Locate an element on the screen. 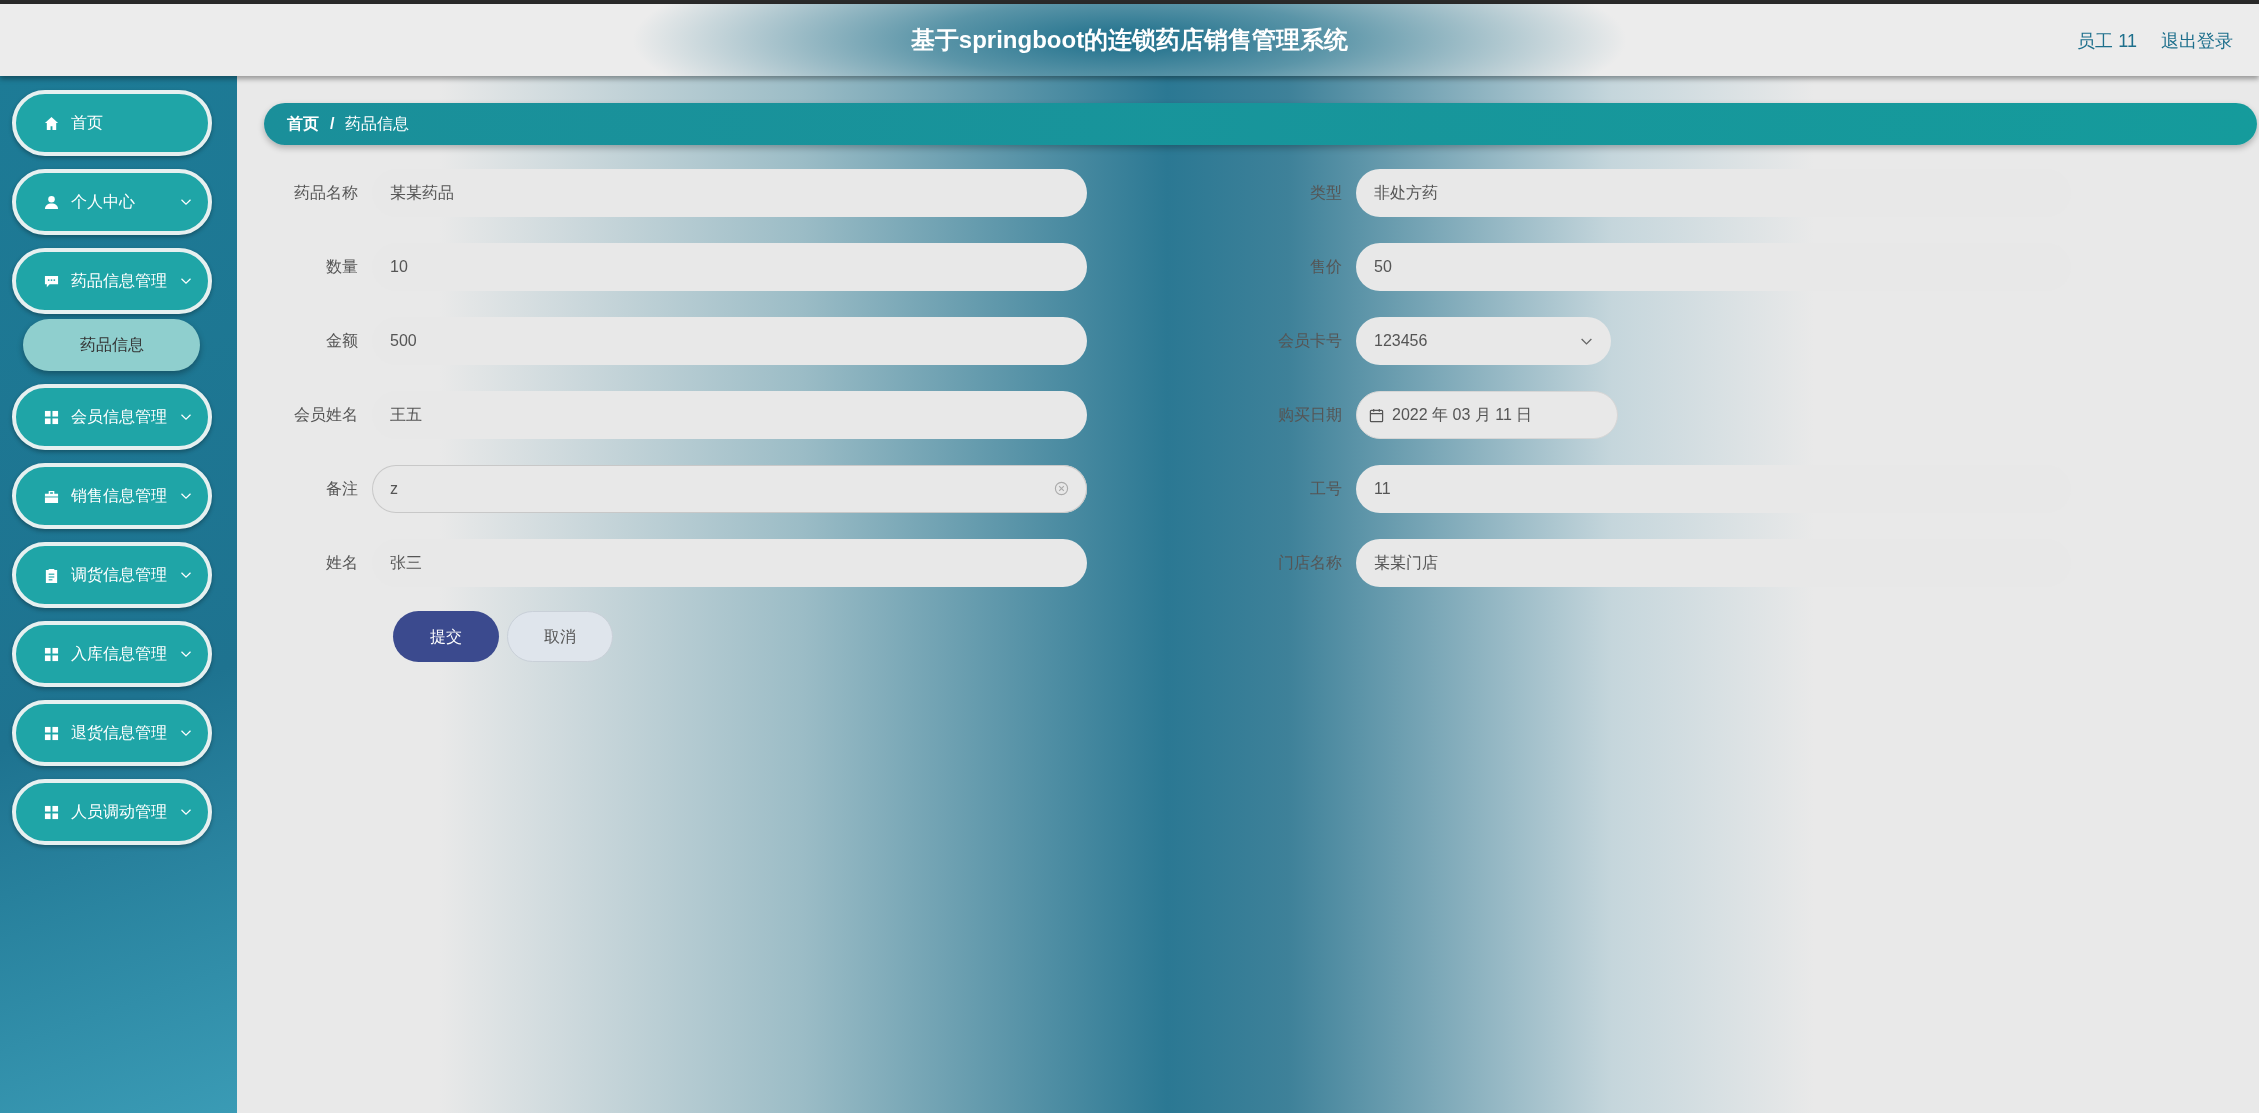 This screenshot has width=2259, height=1113. clipboard-icon is located at coordinates (51, 575).